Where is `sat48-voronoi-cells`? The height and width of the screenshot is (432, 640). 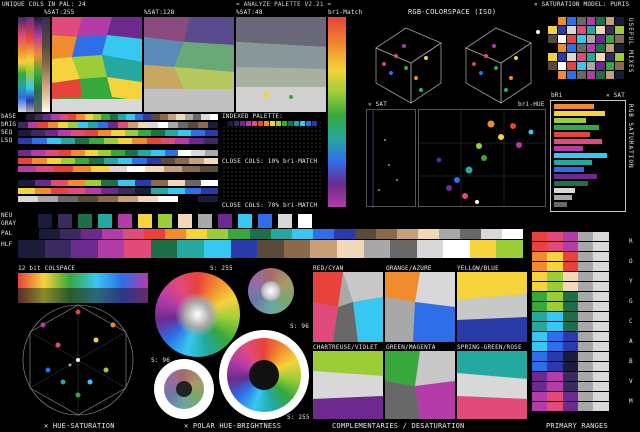
sat48-voronoi-cells is located at coordinates (281, 64).